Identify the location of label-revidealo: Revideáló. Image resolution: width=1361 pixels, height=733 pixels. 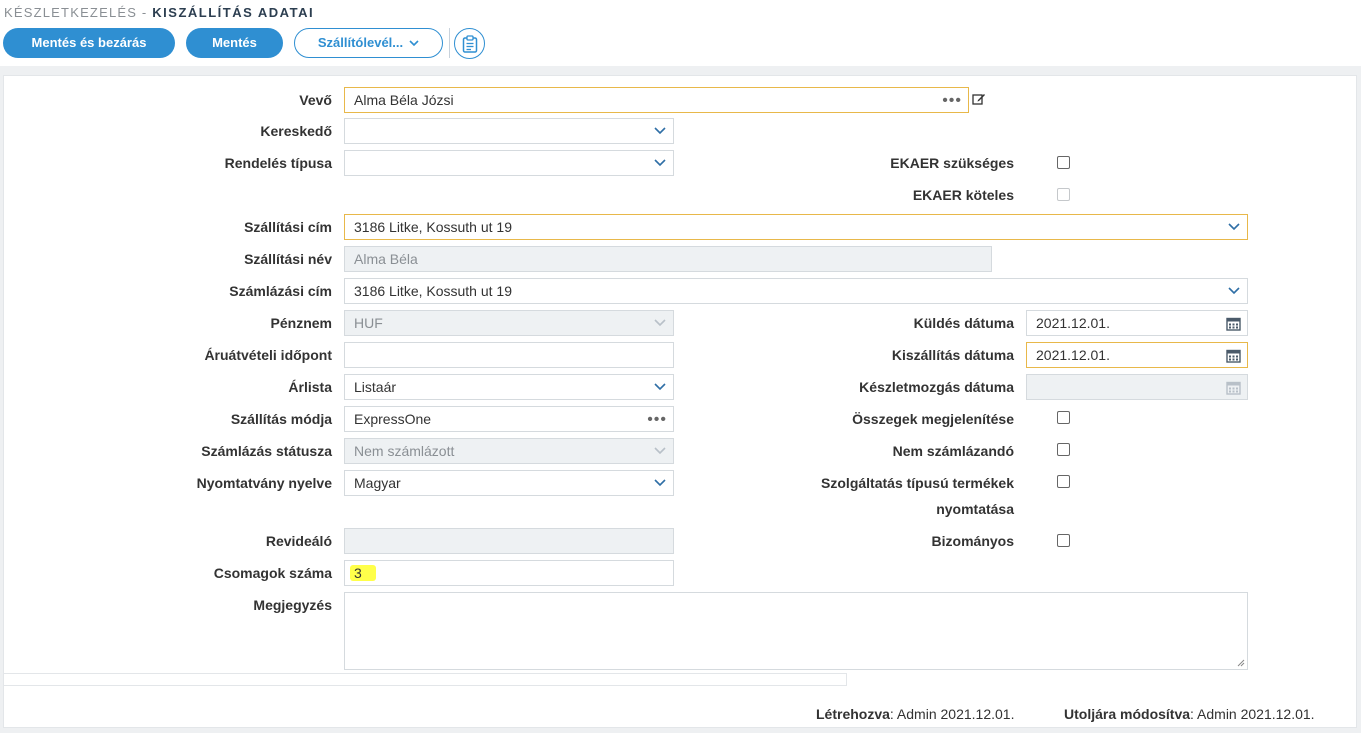
(298, 541).